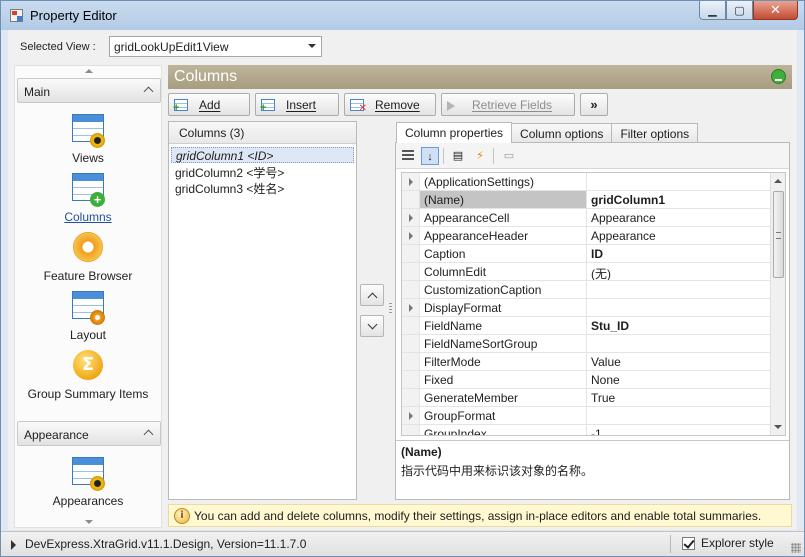 Image resolution: width=805 pixels, height=557 pixels. I want to click on property-row: CustomizationCaption, so click(593, 290).